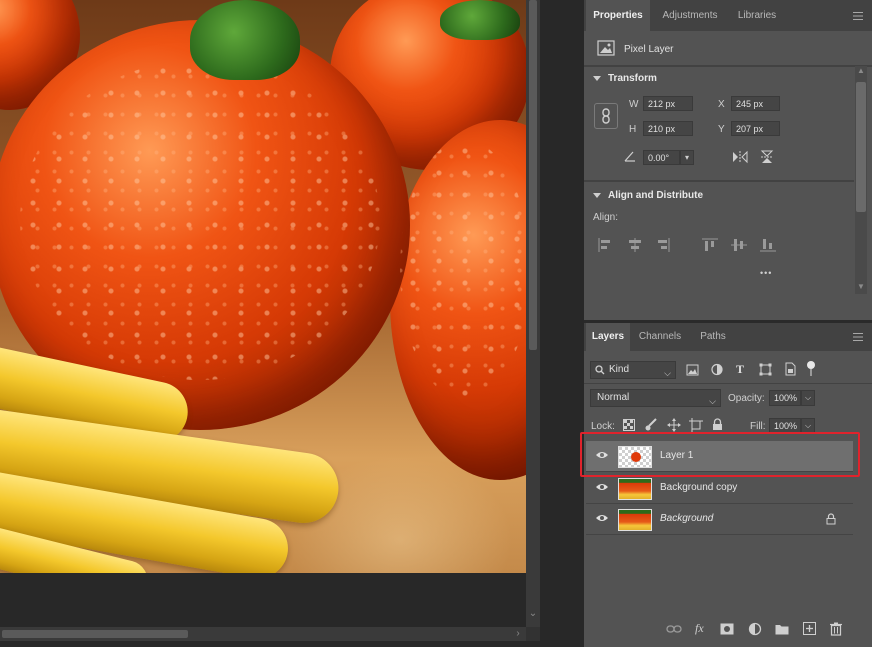 The height and width of the screenshot is (647, 872). Describe the element at coordinates (690, 15) in the screenshot. I see `tab-adjustments: Adjustments` at that location.